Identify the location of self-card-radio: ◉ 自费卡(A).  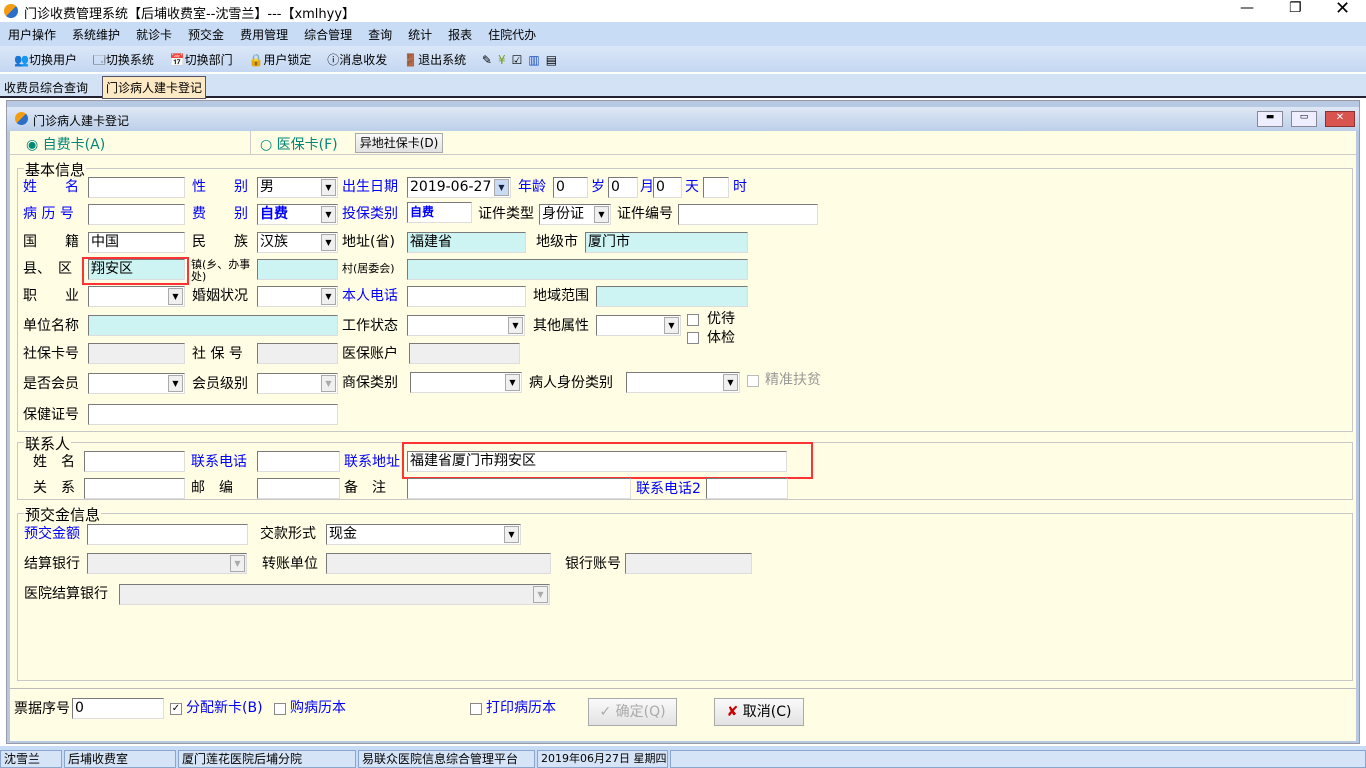
(65, 144).